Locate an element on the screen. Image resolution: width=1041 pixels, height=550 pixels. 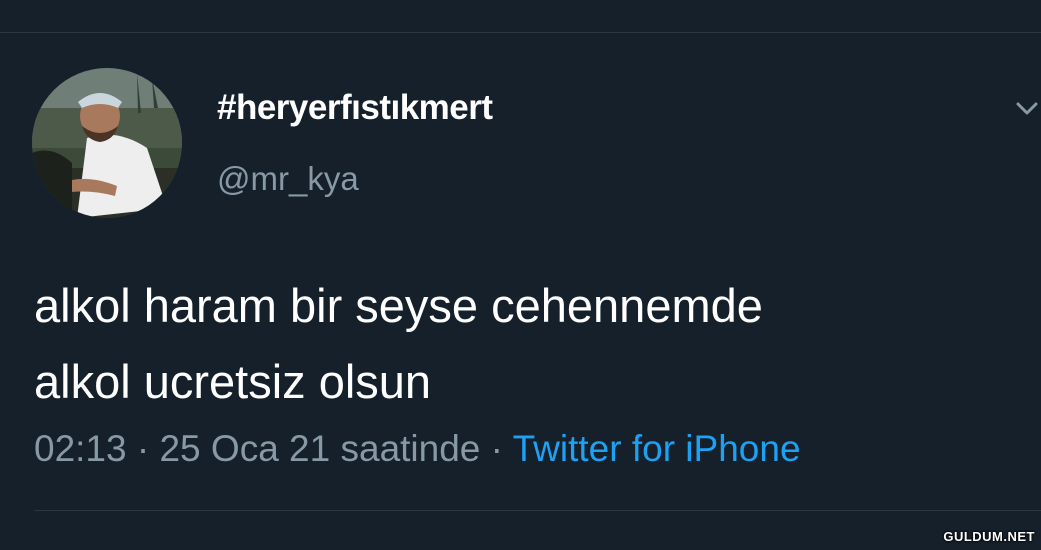
tweet-date: 25 Oca 21 saatinde is located at coordinates (319, 448).